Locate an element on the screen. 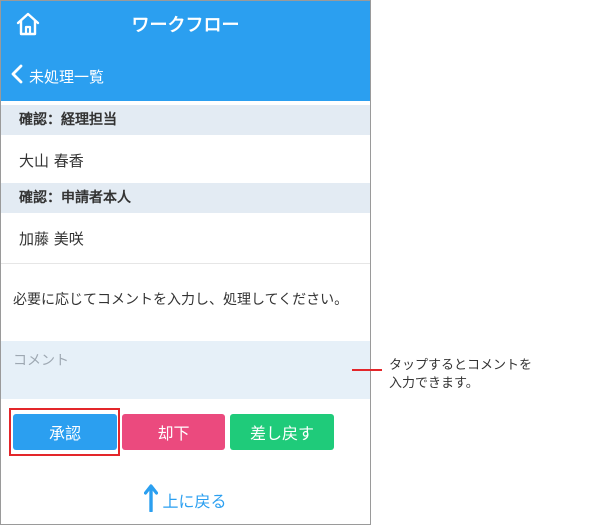  approver-heading: 確認：経理担当 is located at coordinates (185, 120).